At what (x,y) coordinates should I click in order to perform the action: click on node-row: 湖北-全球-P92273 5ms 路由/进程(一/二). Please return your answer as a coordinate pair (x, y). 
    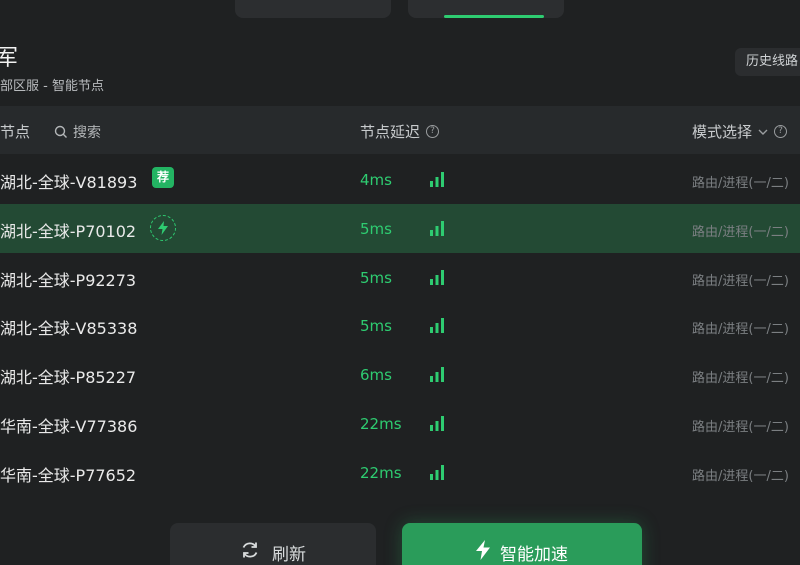
    Looking at the image, I should click on (400, 277).